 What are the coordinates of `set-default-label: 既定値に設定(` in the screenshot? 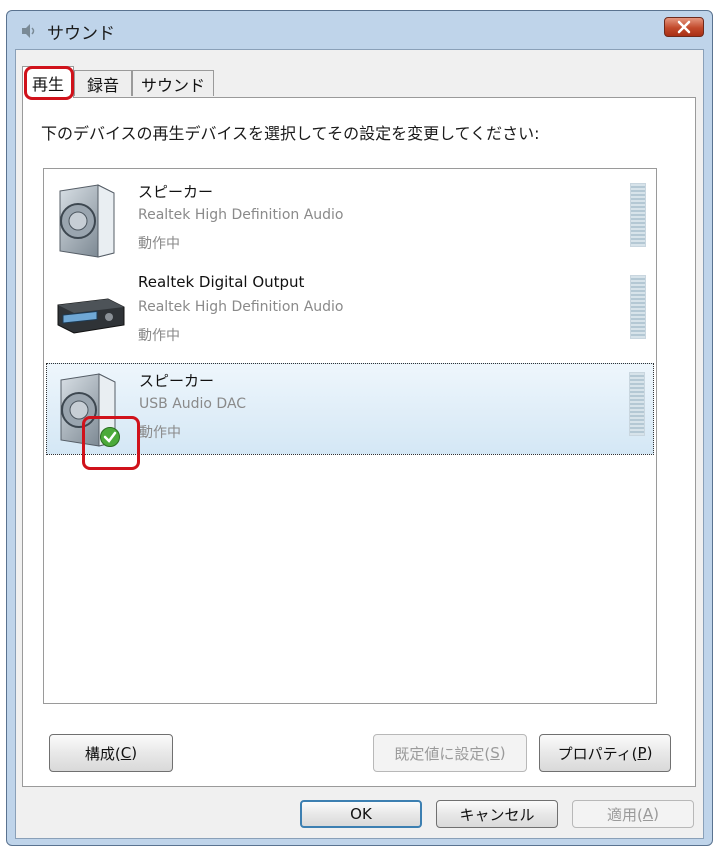 It's located at (442, 753).